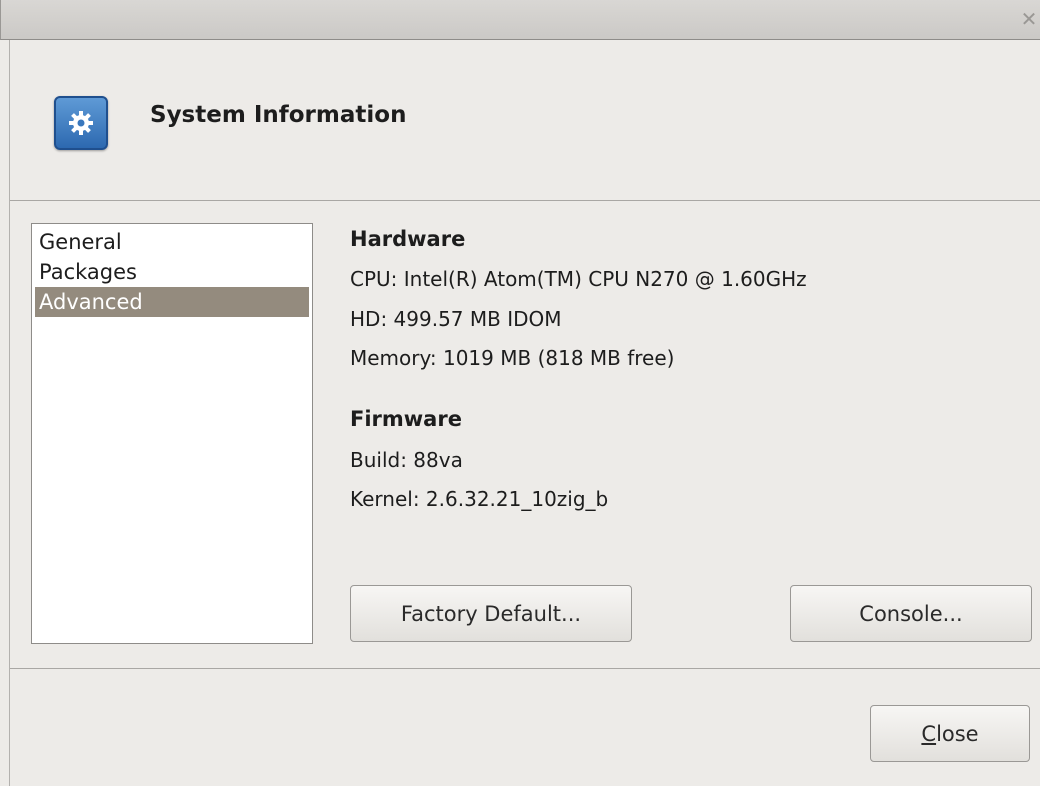 The image size is (1040, 786). Describe the element at coordinates (406, 419) in the screenshot. I see `firmware-heading: Firmware` at that location.